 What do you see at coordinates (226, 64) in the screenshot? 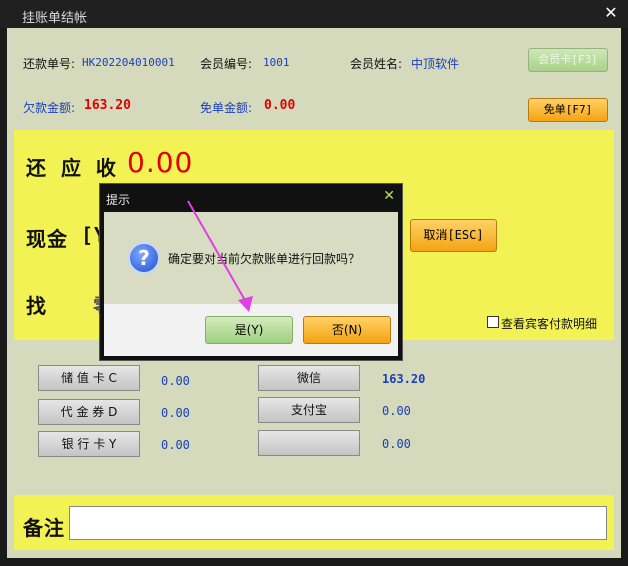
I see `member-no-label: 会员编号:` at bounding box center [226, 64].